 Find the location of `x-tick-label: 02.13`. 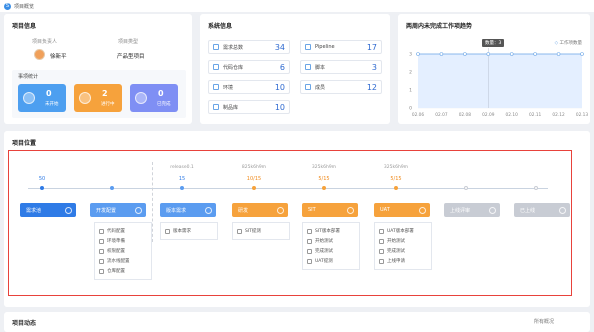

x-tick-label: 02.13 is located at coordinates (582, 115).